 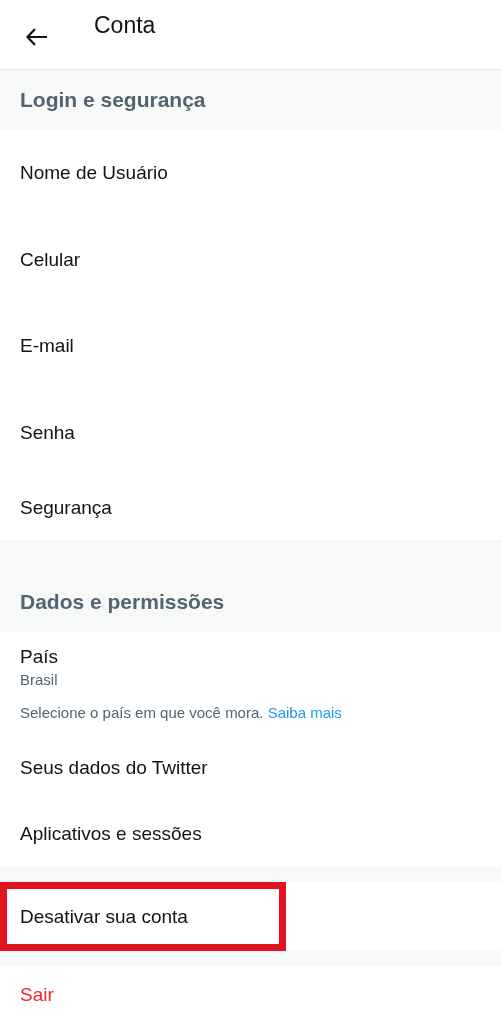 What do you see at coordinates (37, 37) in the screenshot?
I see `back-arrow-icon` at bounding box center [37, 37].